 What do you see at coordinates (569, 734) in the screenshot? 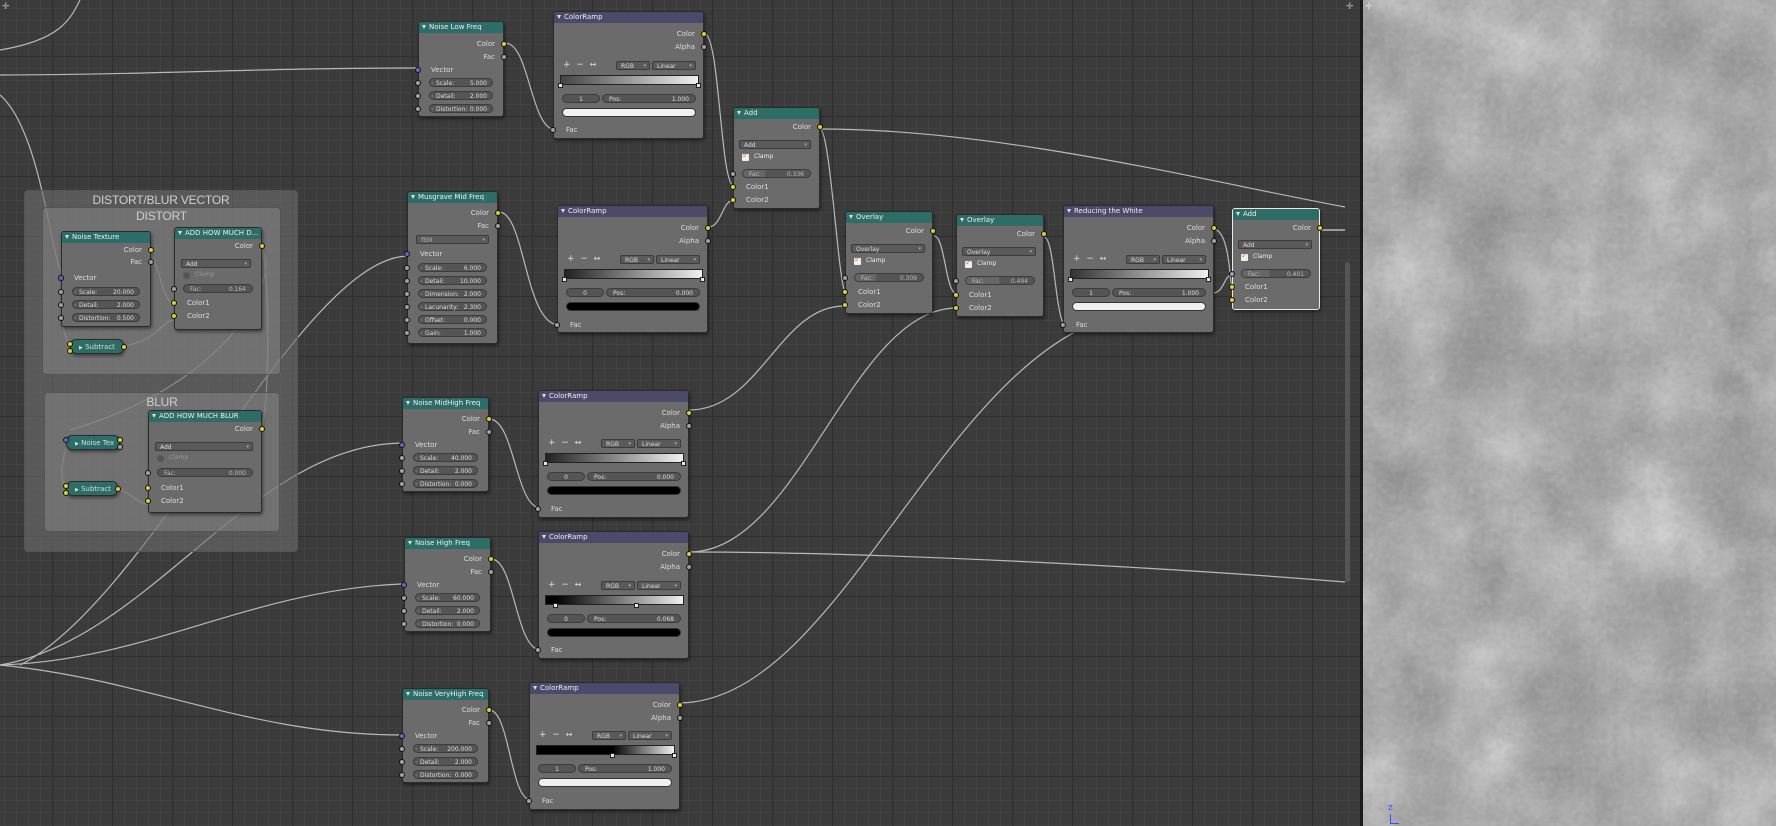
I see `flip-icon: ↔` at bounding box center [569, 734].